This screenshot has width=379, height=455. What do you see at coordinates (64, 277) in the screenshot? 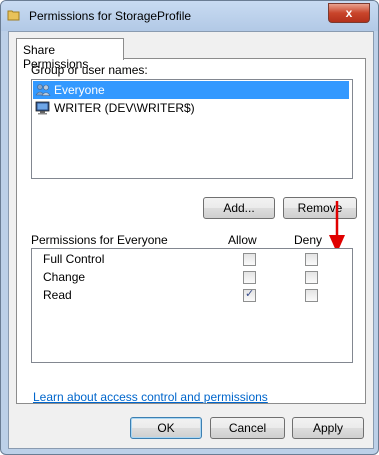
I see `perm-name: Change` at bounding box center [64, 277].